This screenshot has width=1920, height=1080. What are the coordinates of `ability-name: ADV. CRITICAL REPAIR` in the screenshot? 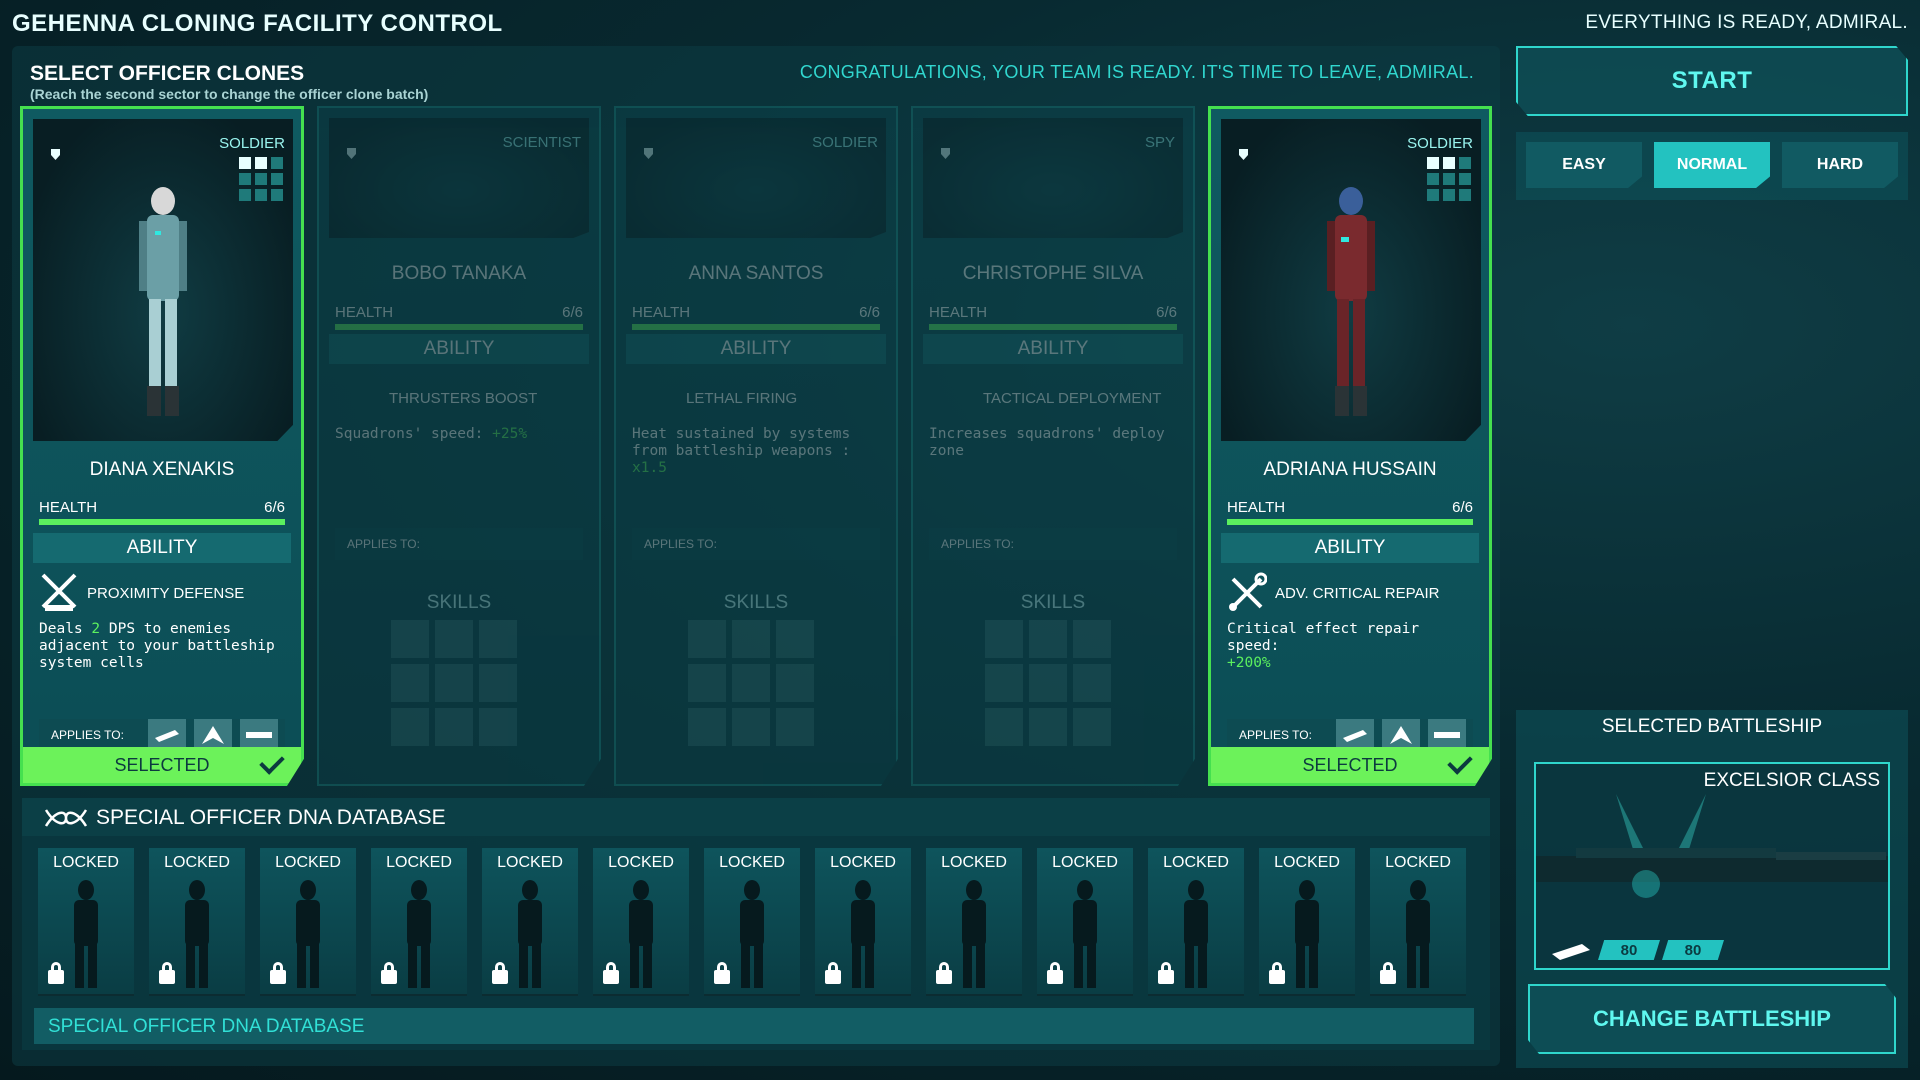 It's located at (1357, 593).